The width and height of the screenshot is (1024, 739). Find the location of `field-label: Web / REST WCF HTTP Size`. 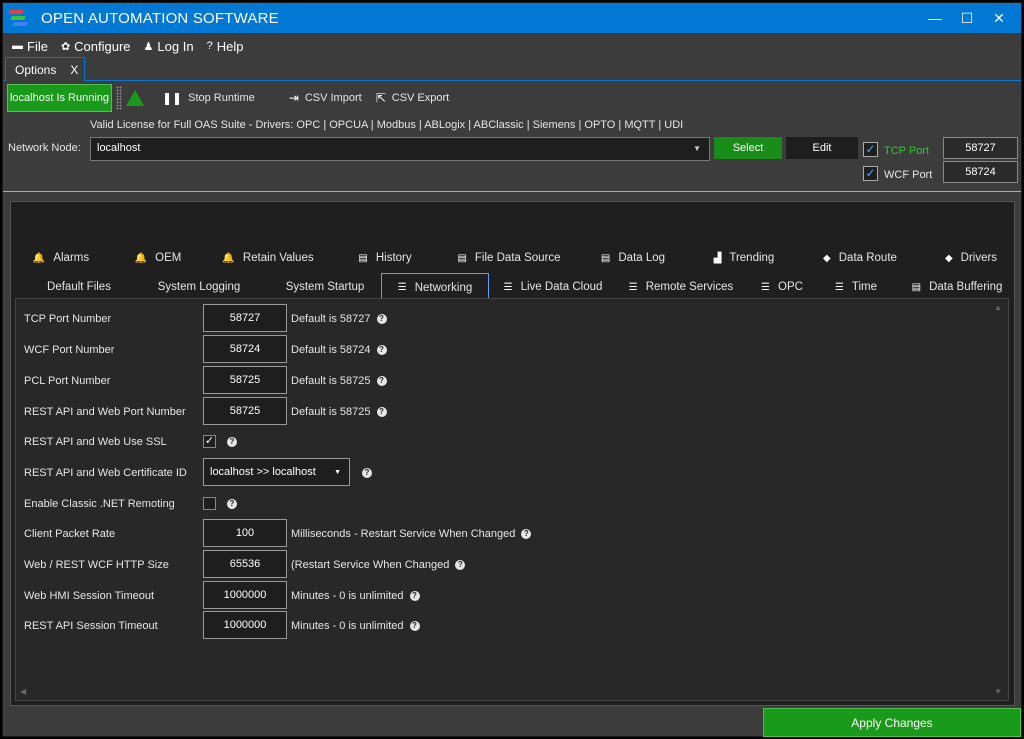

field-label: Web / REST WCF HTTP Size is located at coordinates (96, 565).